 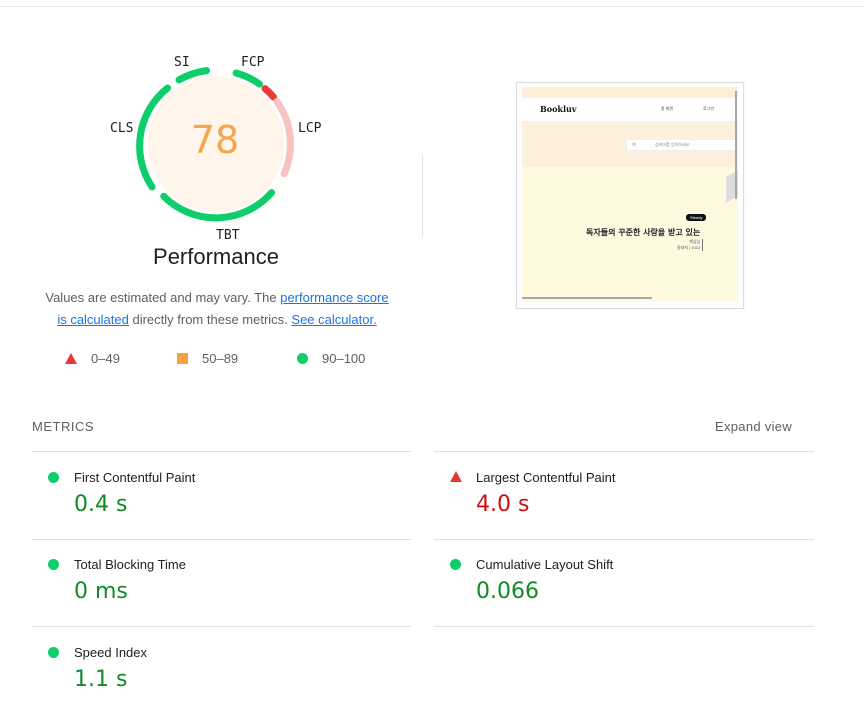 I want to click on gauge-segment-lcp-score, so click(x=269, y=93).